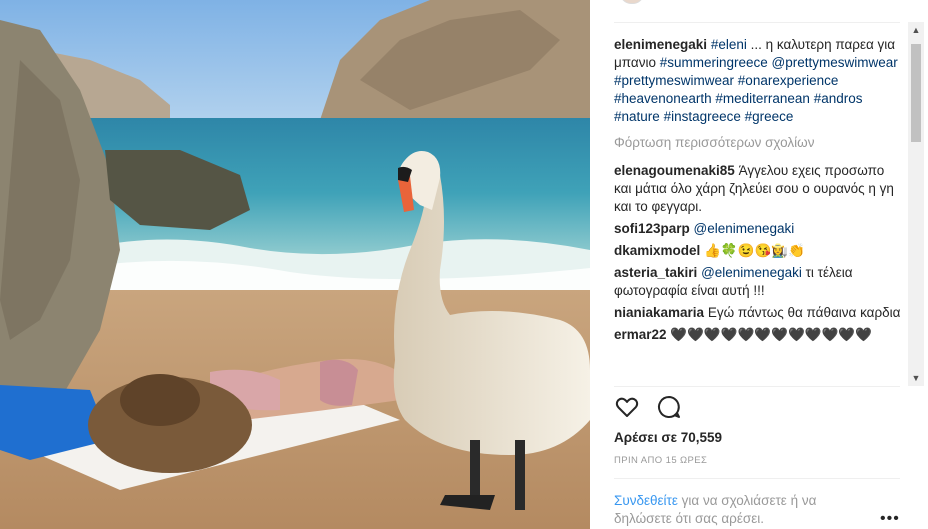 This screenshot has width=928, height=529. Describe the element at coordinates (729, 44) in the screenshot. I see `hashtag-link: #eleni` at that location.